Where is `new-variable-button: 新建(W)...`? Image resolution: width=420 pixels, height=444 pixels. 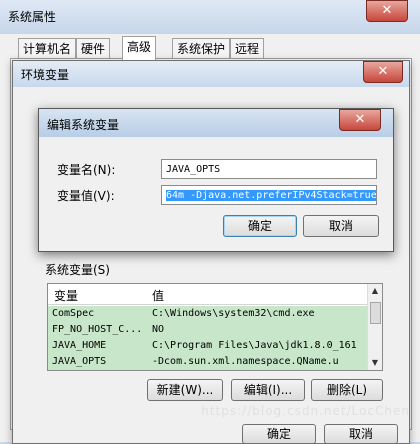
new-variable-button: 新建(W)... is located at coordinates (185, 390).